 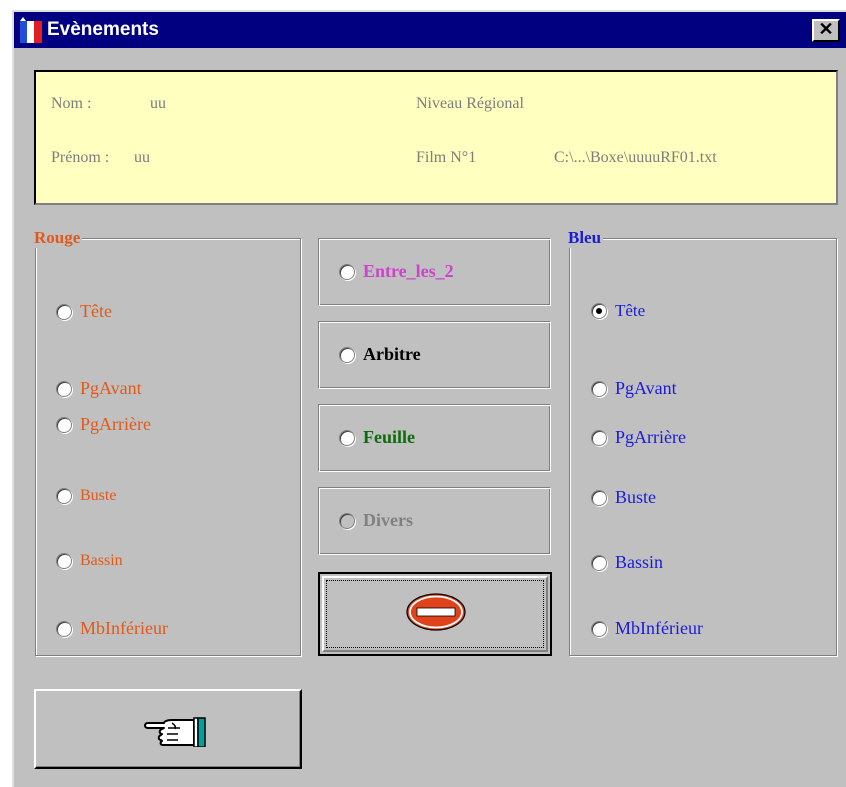 What do you see at coordinates (101, 560) in the screenshot?
I see `rouge-label-bassin: Bassin` at bounding box center [101, 560].